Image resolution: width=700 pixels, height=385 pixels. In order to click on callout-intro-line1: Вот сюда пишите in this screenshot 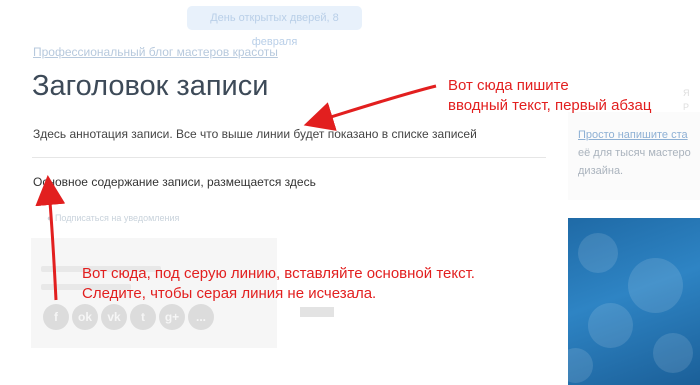, I will do `click(508, 85)`.